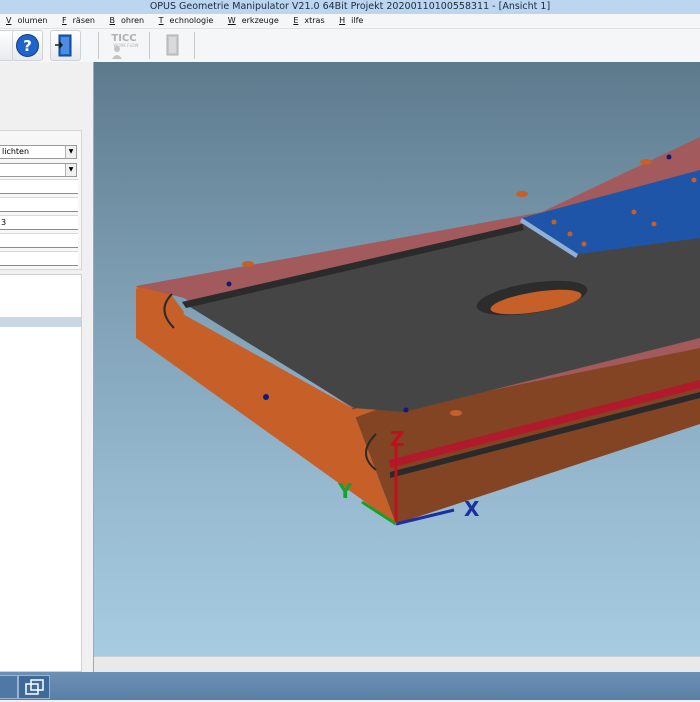 The height and width of the screenshot is (702, 700). I want to click on help-icon: ?, so click(27, 45).